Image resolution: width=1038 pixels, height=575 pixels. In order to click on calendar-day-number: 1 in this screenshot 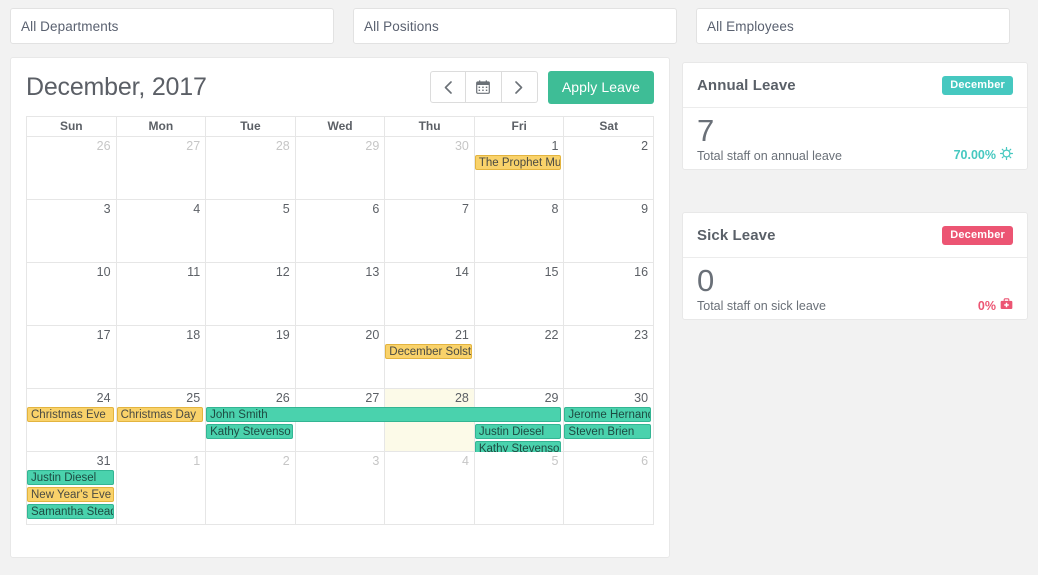, I will do `click(197, 461)`.